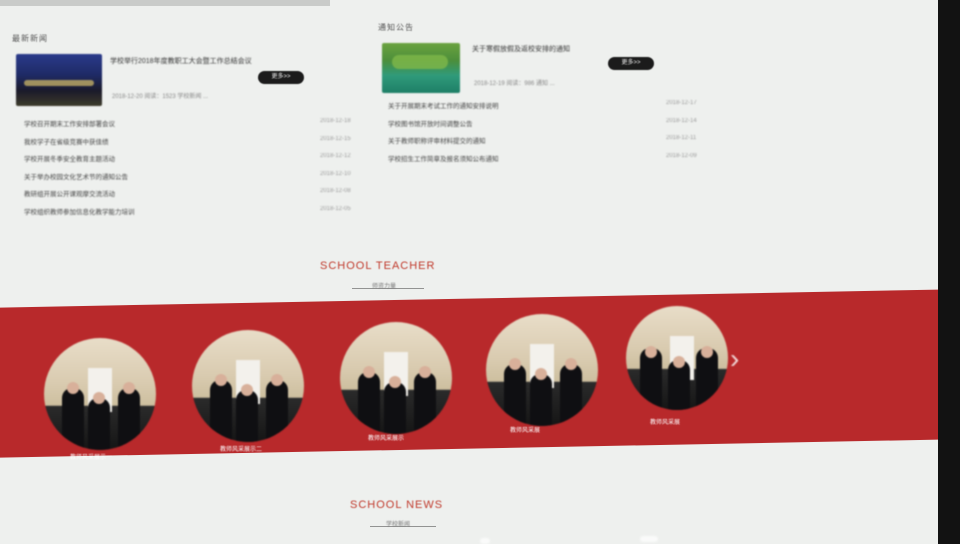  What do you see at coordinates (398, 525) in the screenshot?
I see `news-section-subtitle: 学校新闻` at bounding box center [398, 525].